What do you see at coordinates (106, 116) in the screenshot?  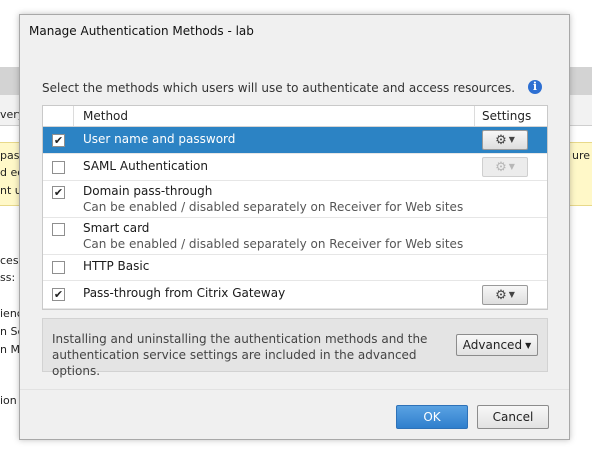 I see `column-header-method: Method` at bounding box center [106, 116].